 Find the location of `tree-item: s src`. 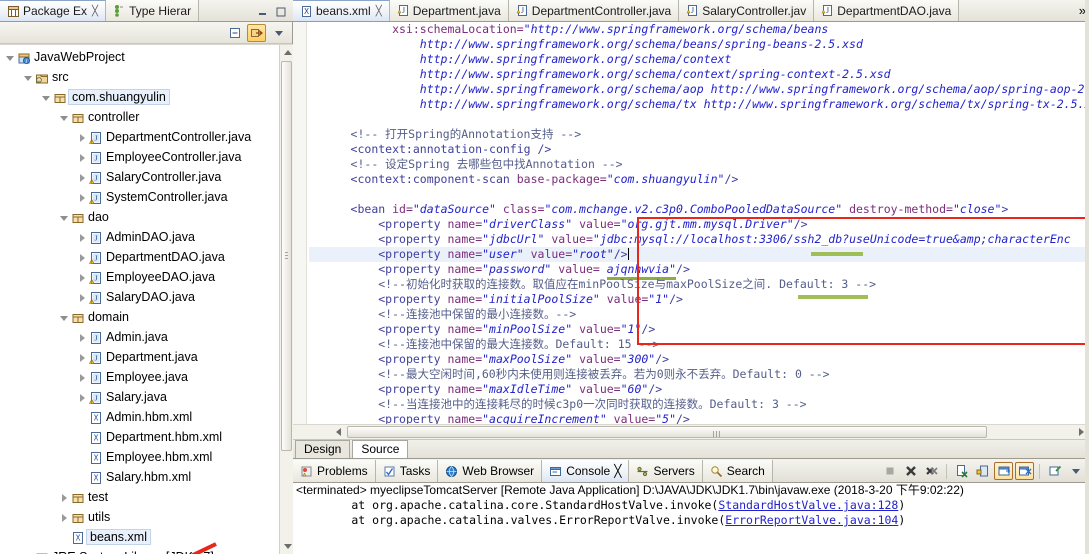

tree-item: s src is located at coordinates (139, 77).